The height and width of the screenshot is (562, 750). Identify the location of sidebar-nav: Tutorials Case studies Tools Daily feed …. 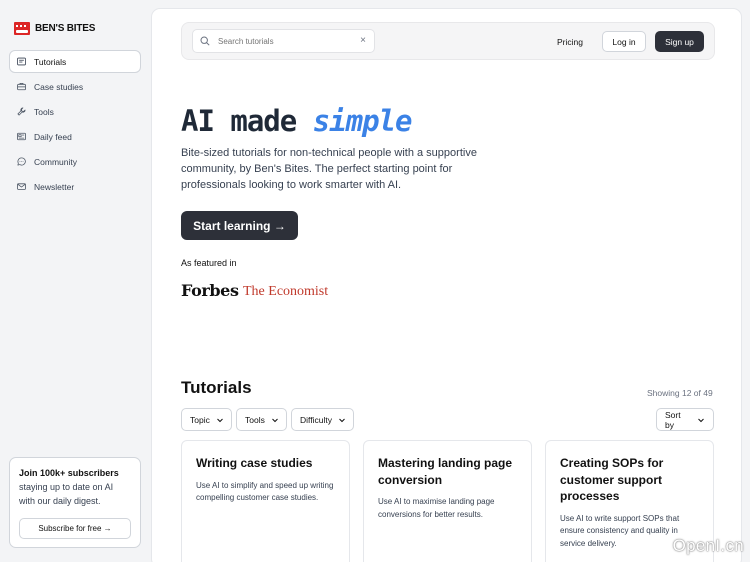
(75, 125).